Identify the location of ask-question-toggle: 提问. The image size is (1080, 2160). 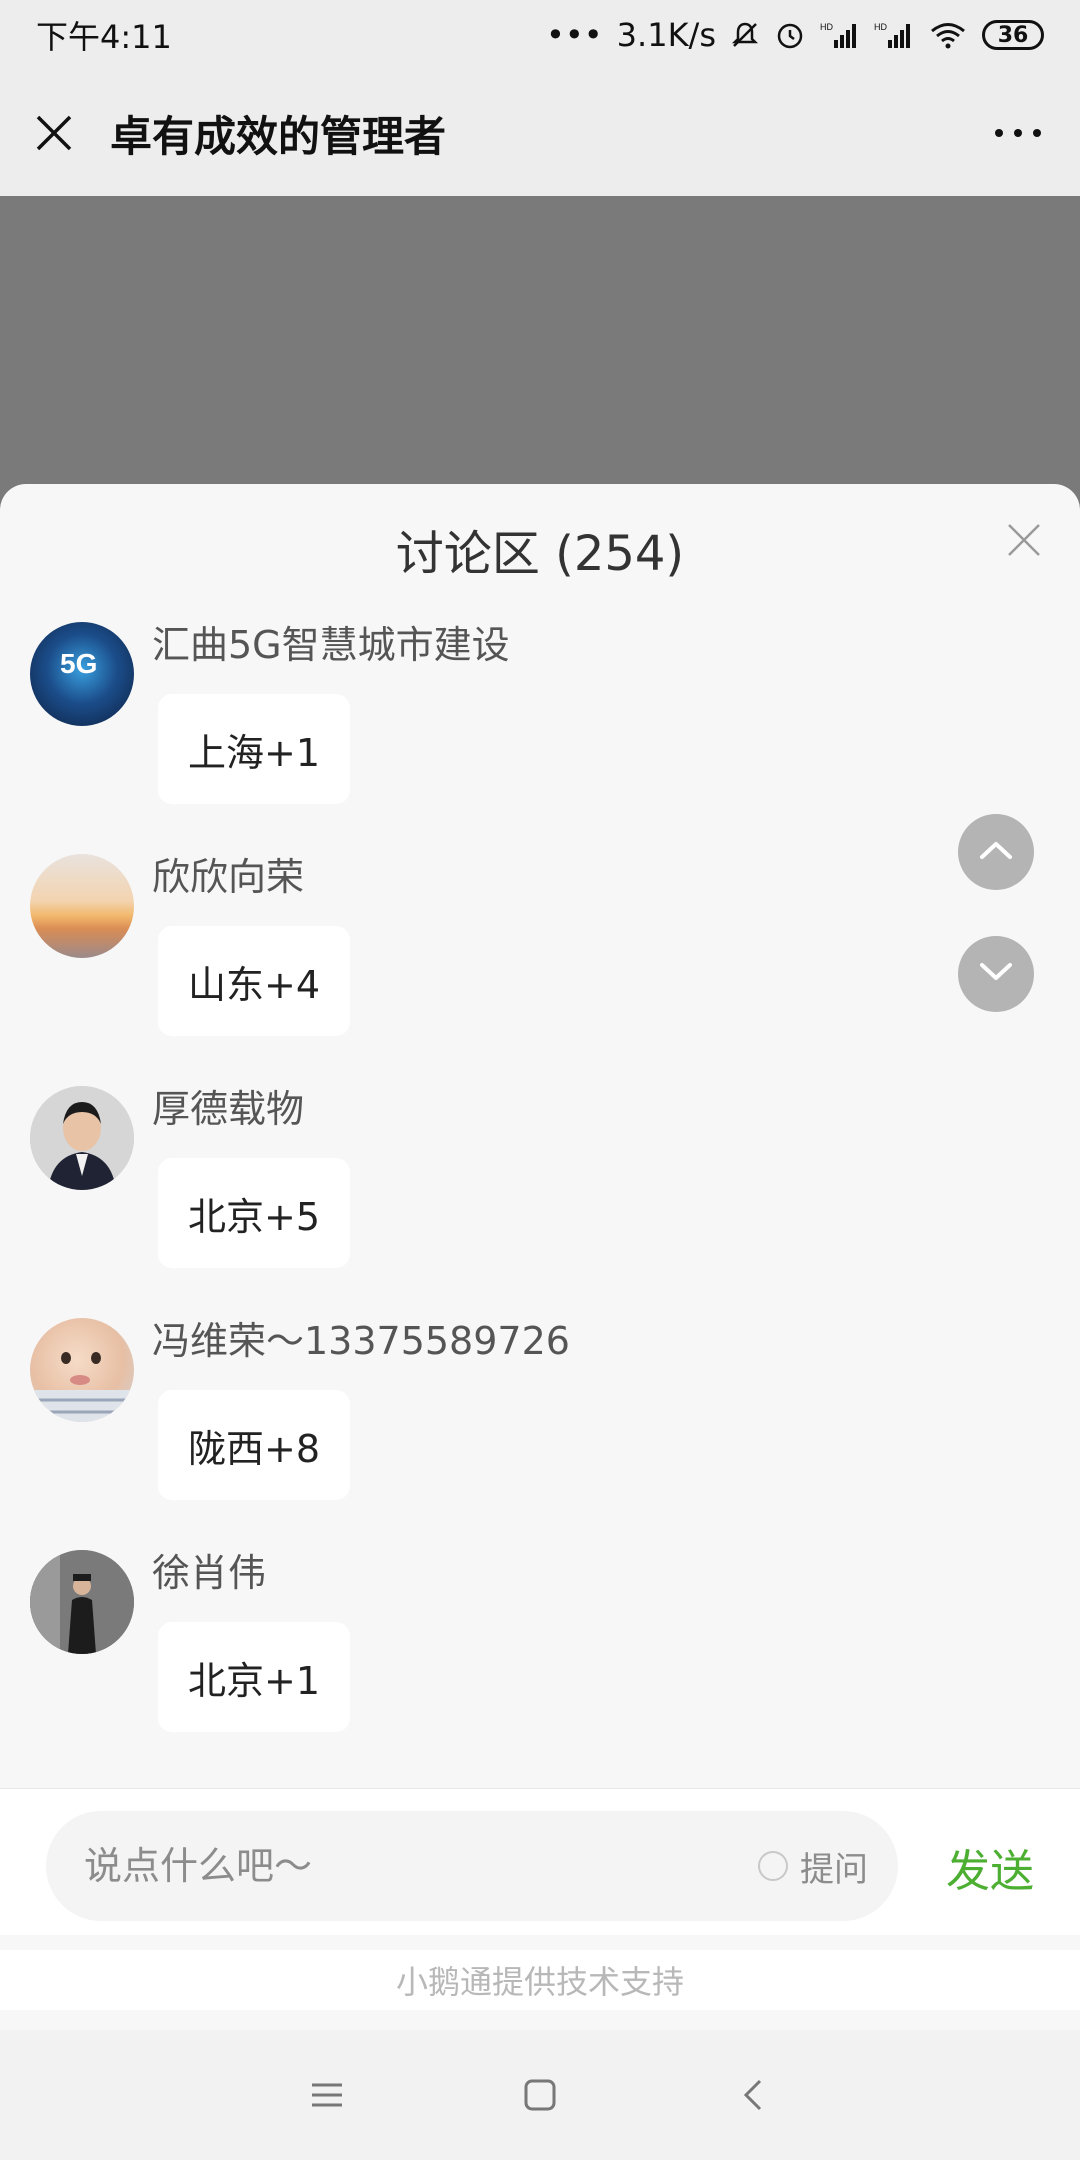
(813, 1866).